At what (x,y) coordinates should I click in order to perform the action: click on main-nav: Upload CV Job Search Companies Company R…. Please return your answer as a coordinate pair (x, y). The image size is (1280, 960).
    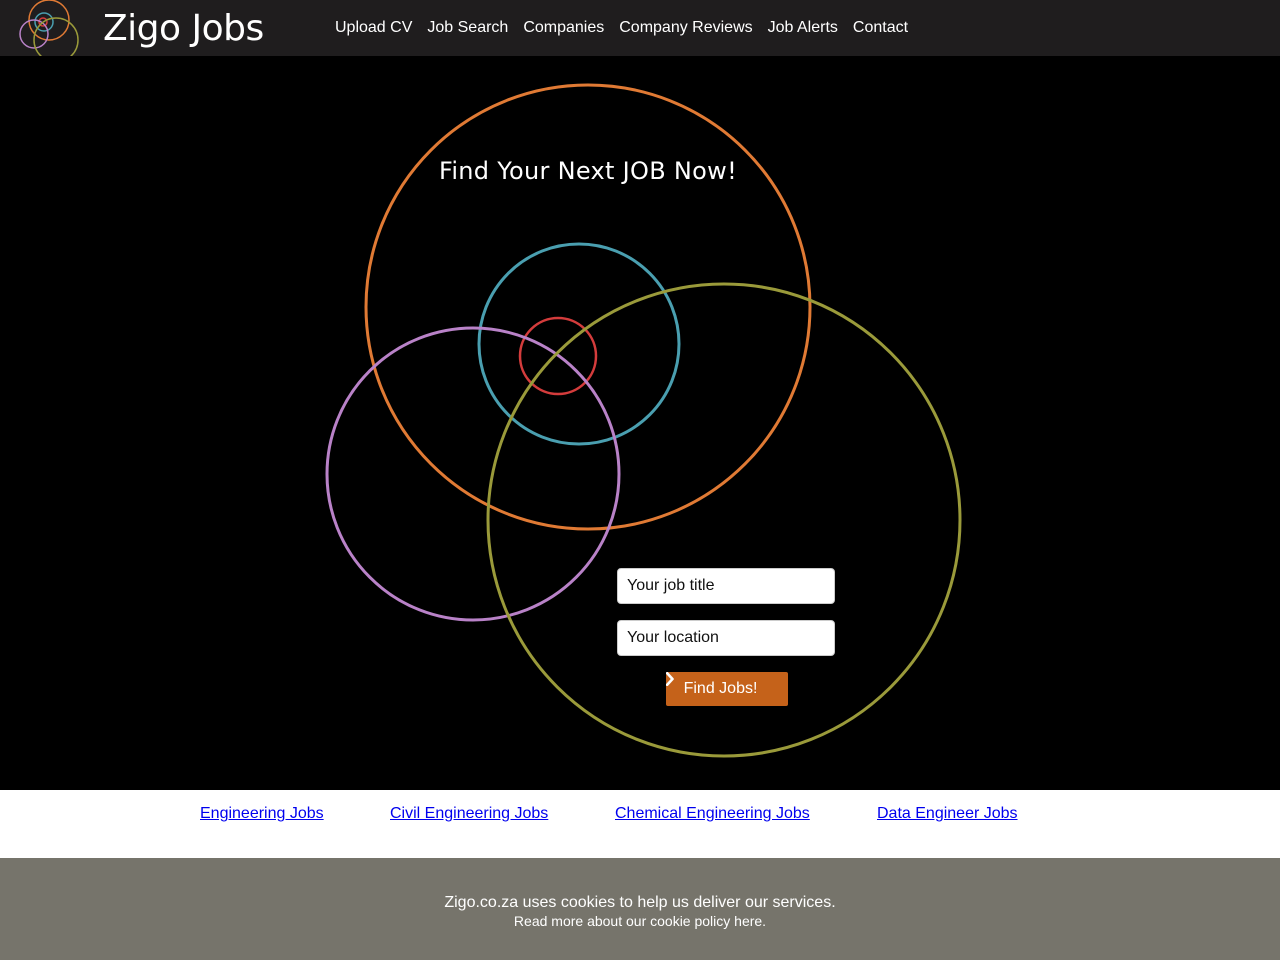
    Looking at the image, I should click on (629, 28).